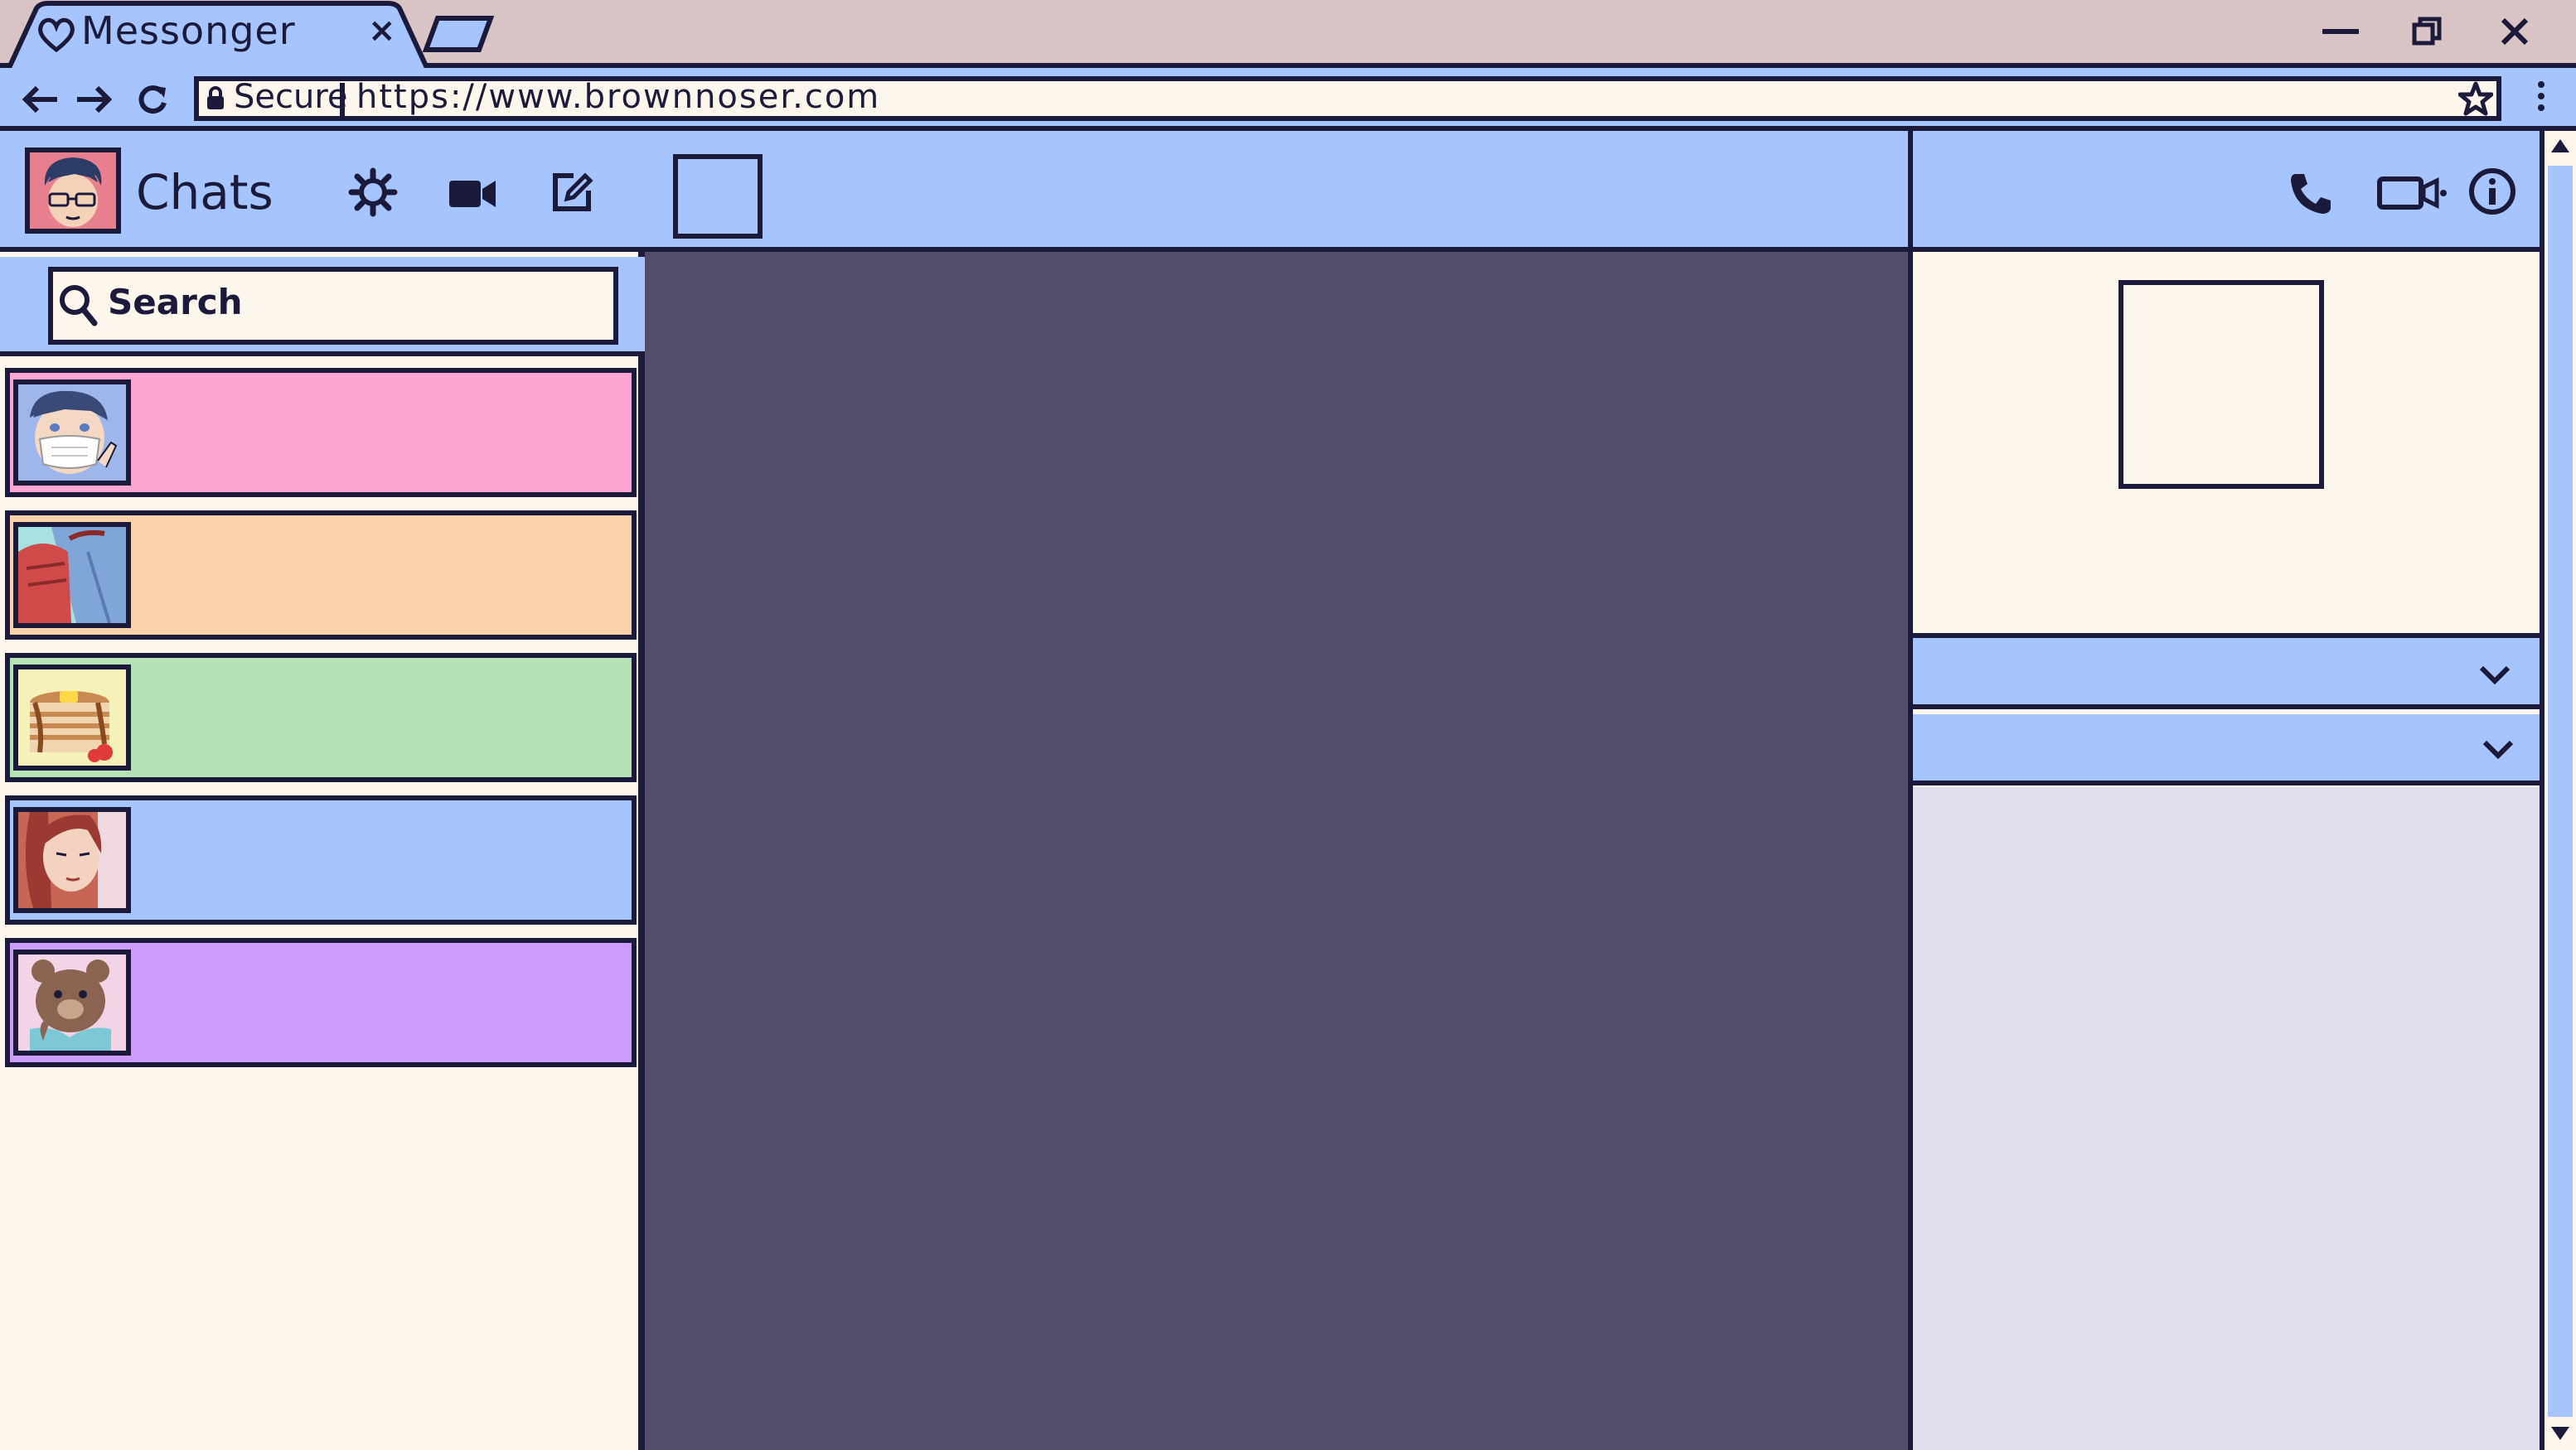  I want to click on more-vertical-icon, so click(2541, 96).